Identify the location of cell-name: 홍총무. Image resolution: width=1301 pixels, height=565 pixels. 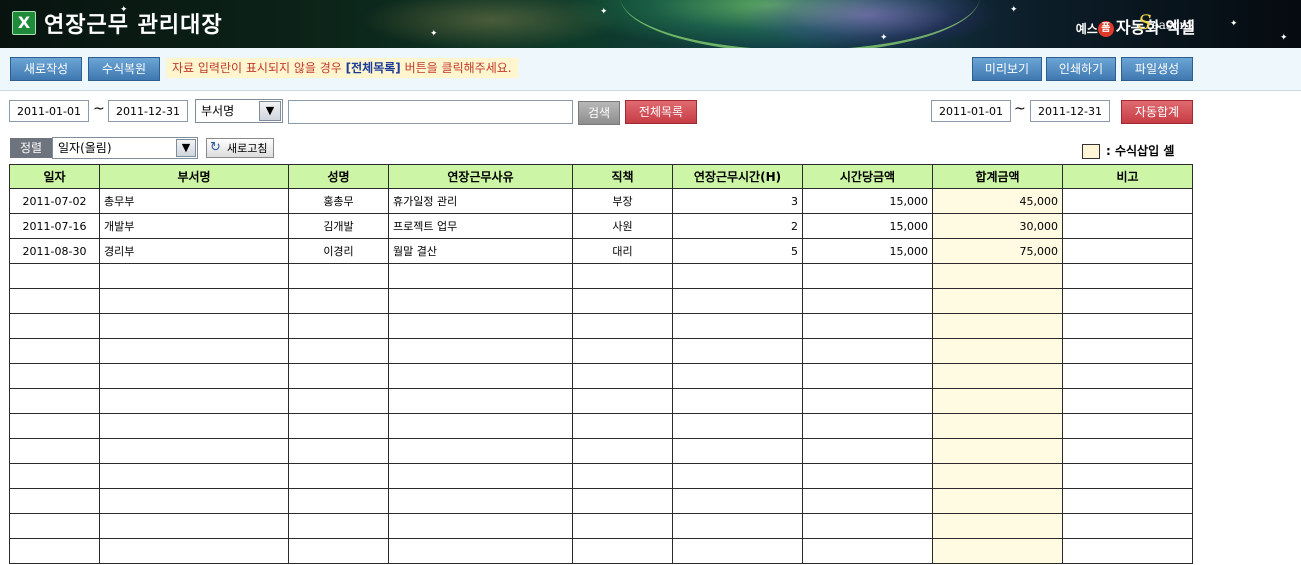
(338, 201).